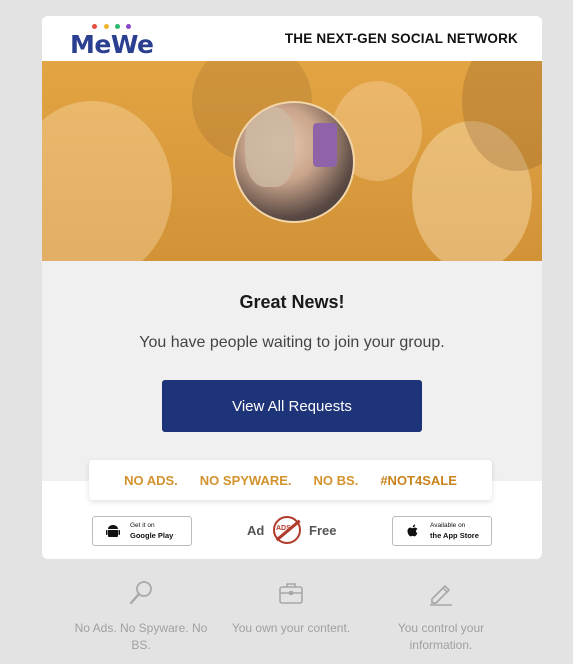  I want to click on feature-text: You own your content., so click(291, 628).